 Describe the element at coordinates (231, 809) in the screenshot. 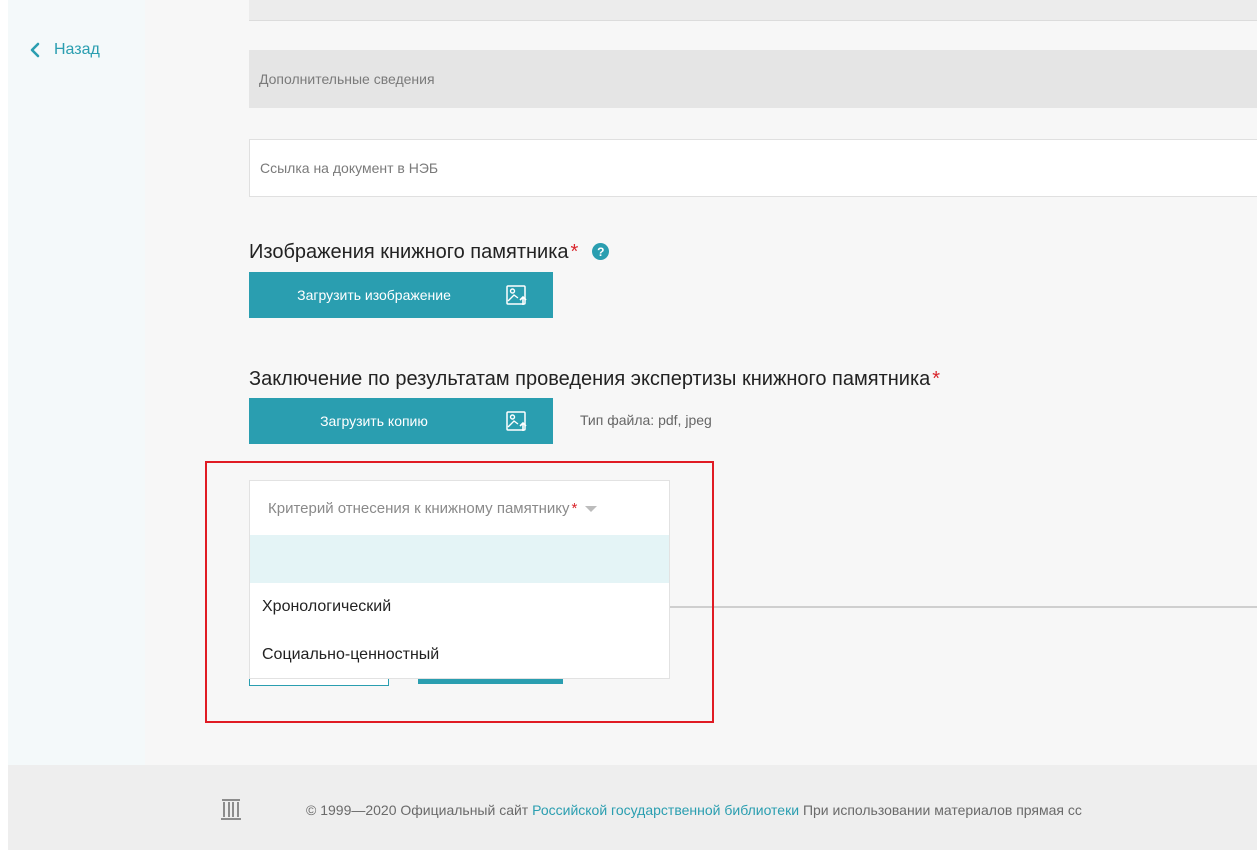

I see `library-logo-icon` at that location.